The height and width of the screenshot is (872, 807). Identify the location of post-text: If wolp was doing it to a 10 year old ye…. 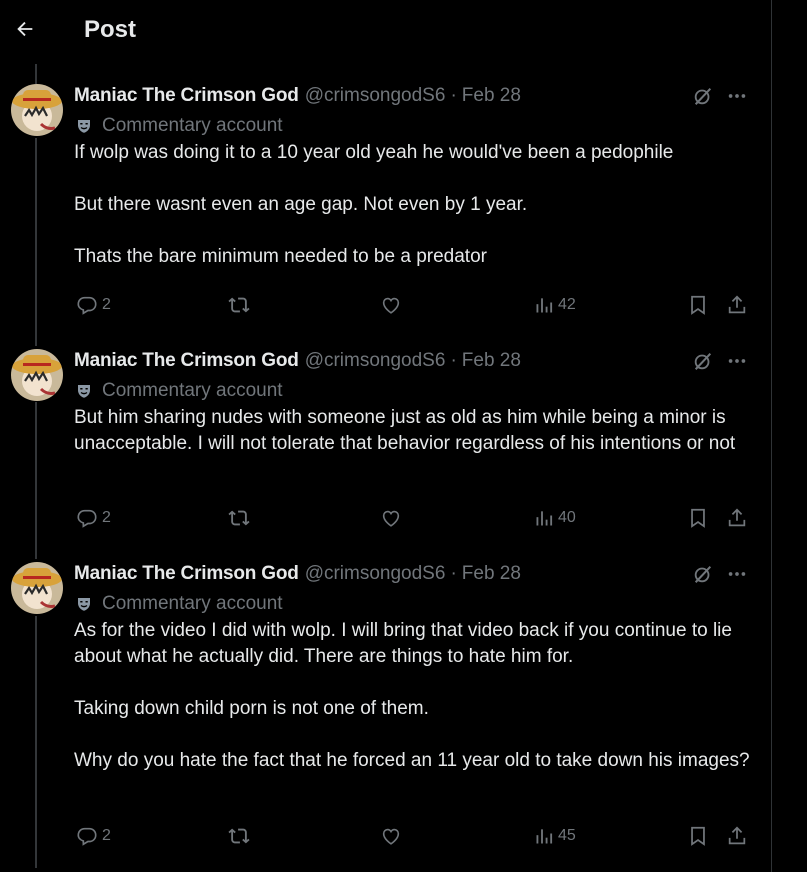
(419, 205).